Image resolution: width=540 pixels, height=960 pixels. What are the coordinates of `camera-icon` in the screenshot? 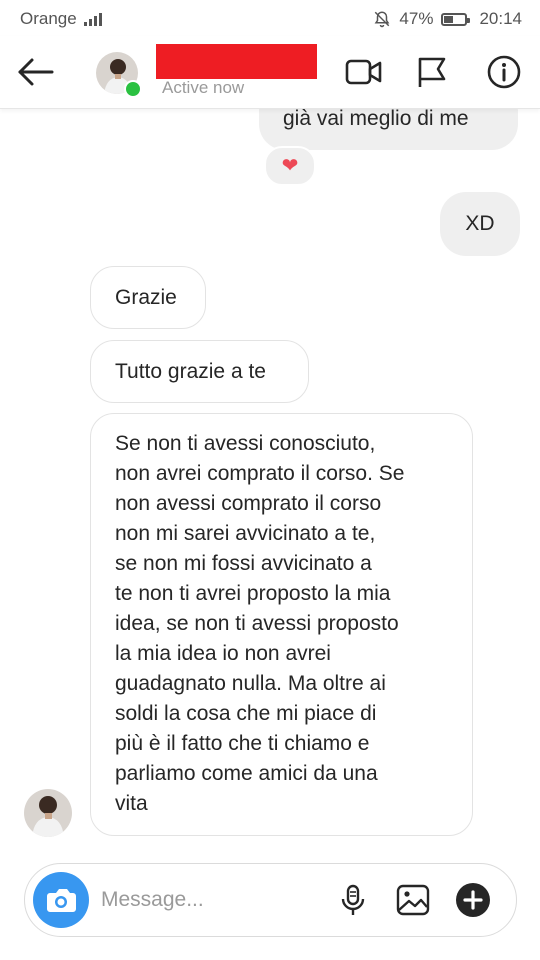 It's located at (61, 900).